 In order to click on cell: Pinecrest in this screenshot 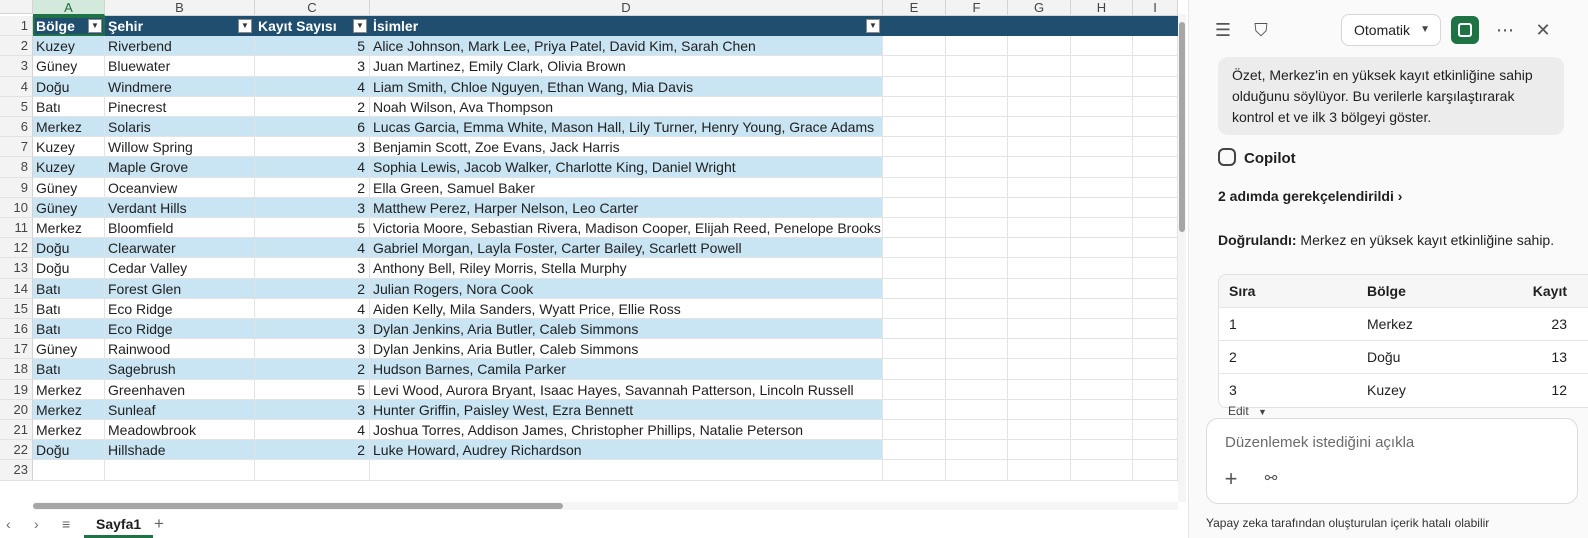, I will do `click(180, 106)`.